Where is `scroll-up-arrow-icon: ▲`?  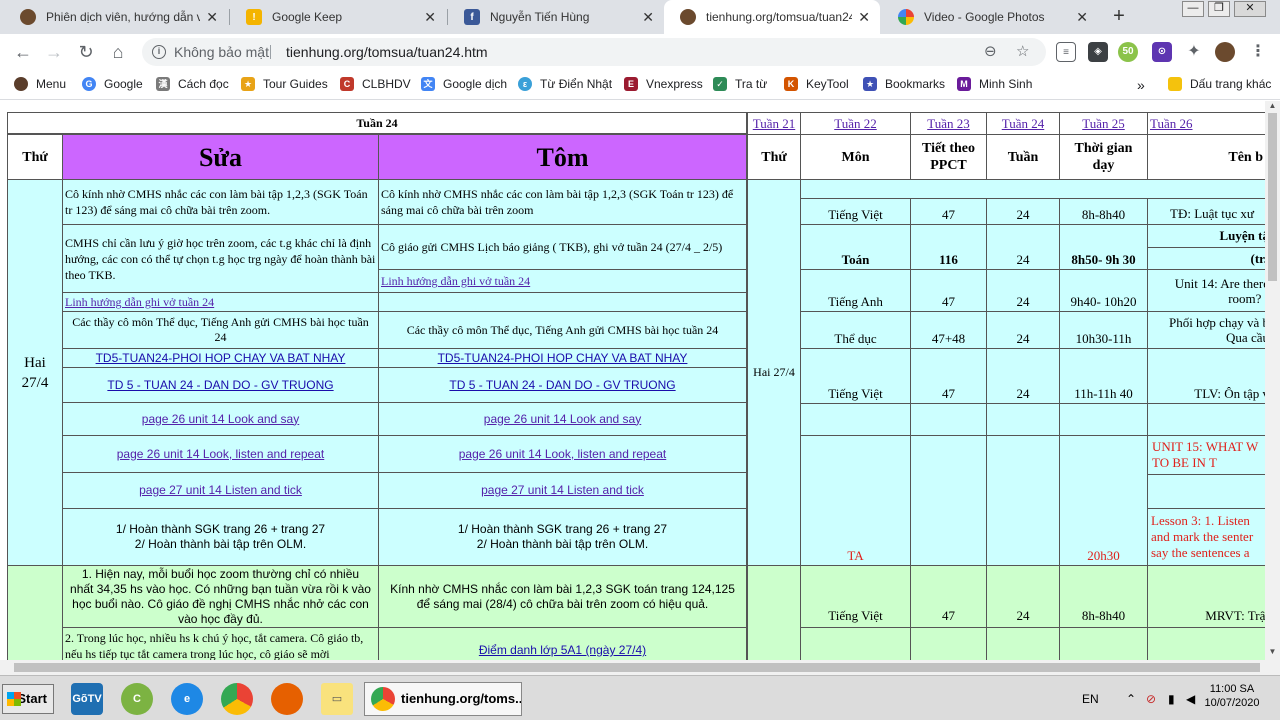 scroll-up-arrow-icon: ▲ is located at coordinates (1272, 107).